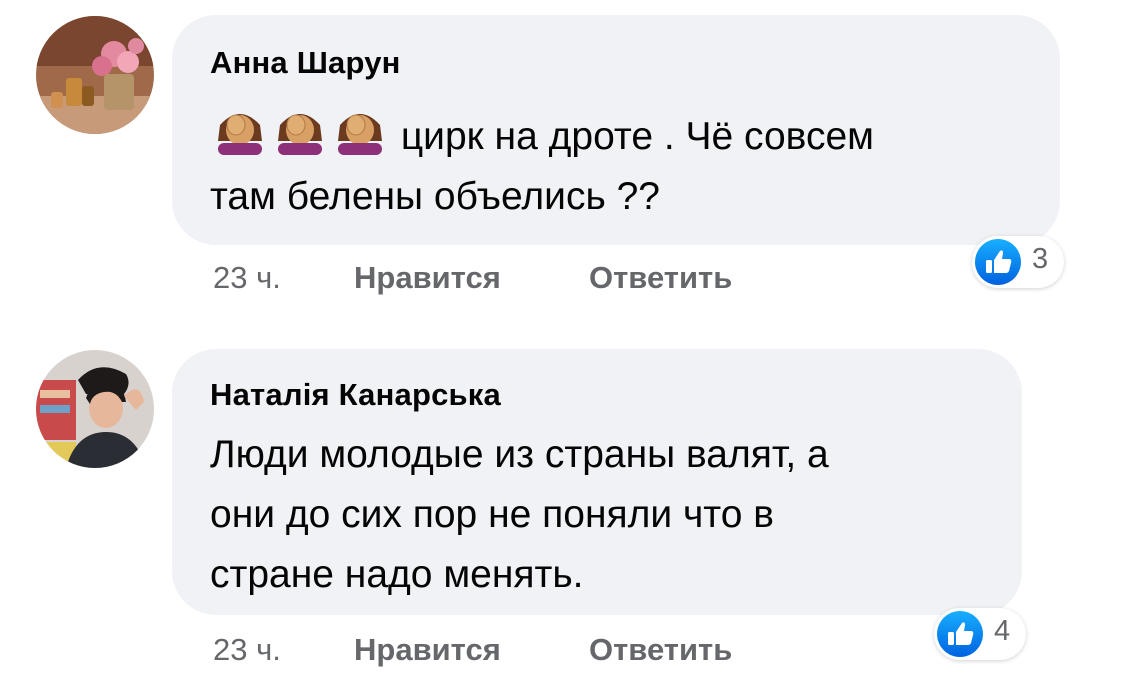 The image size is (1124, 682). I want to click on comment-text-line: там белены объелись ??, so click(435, 196).